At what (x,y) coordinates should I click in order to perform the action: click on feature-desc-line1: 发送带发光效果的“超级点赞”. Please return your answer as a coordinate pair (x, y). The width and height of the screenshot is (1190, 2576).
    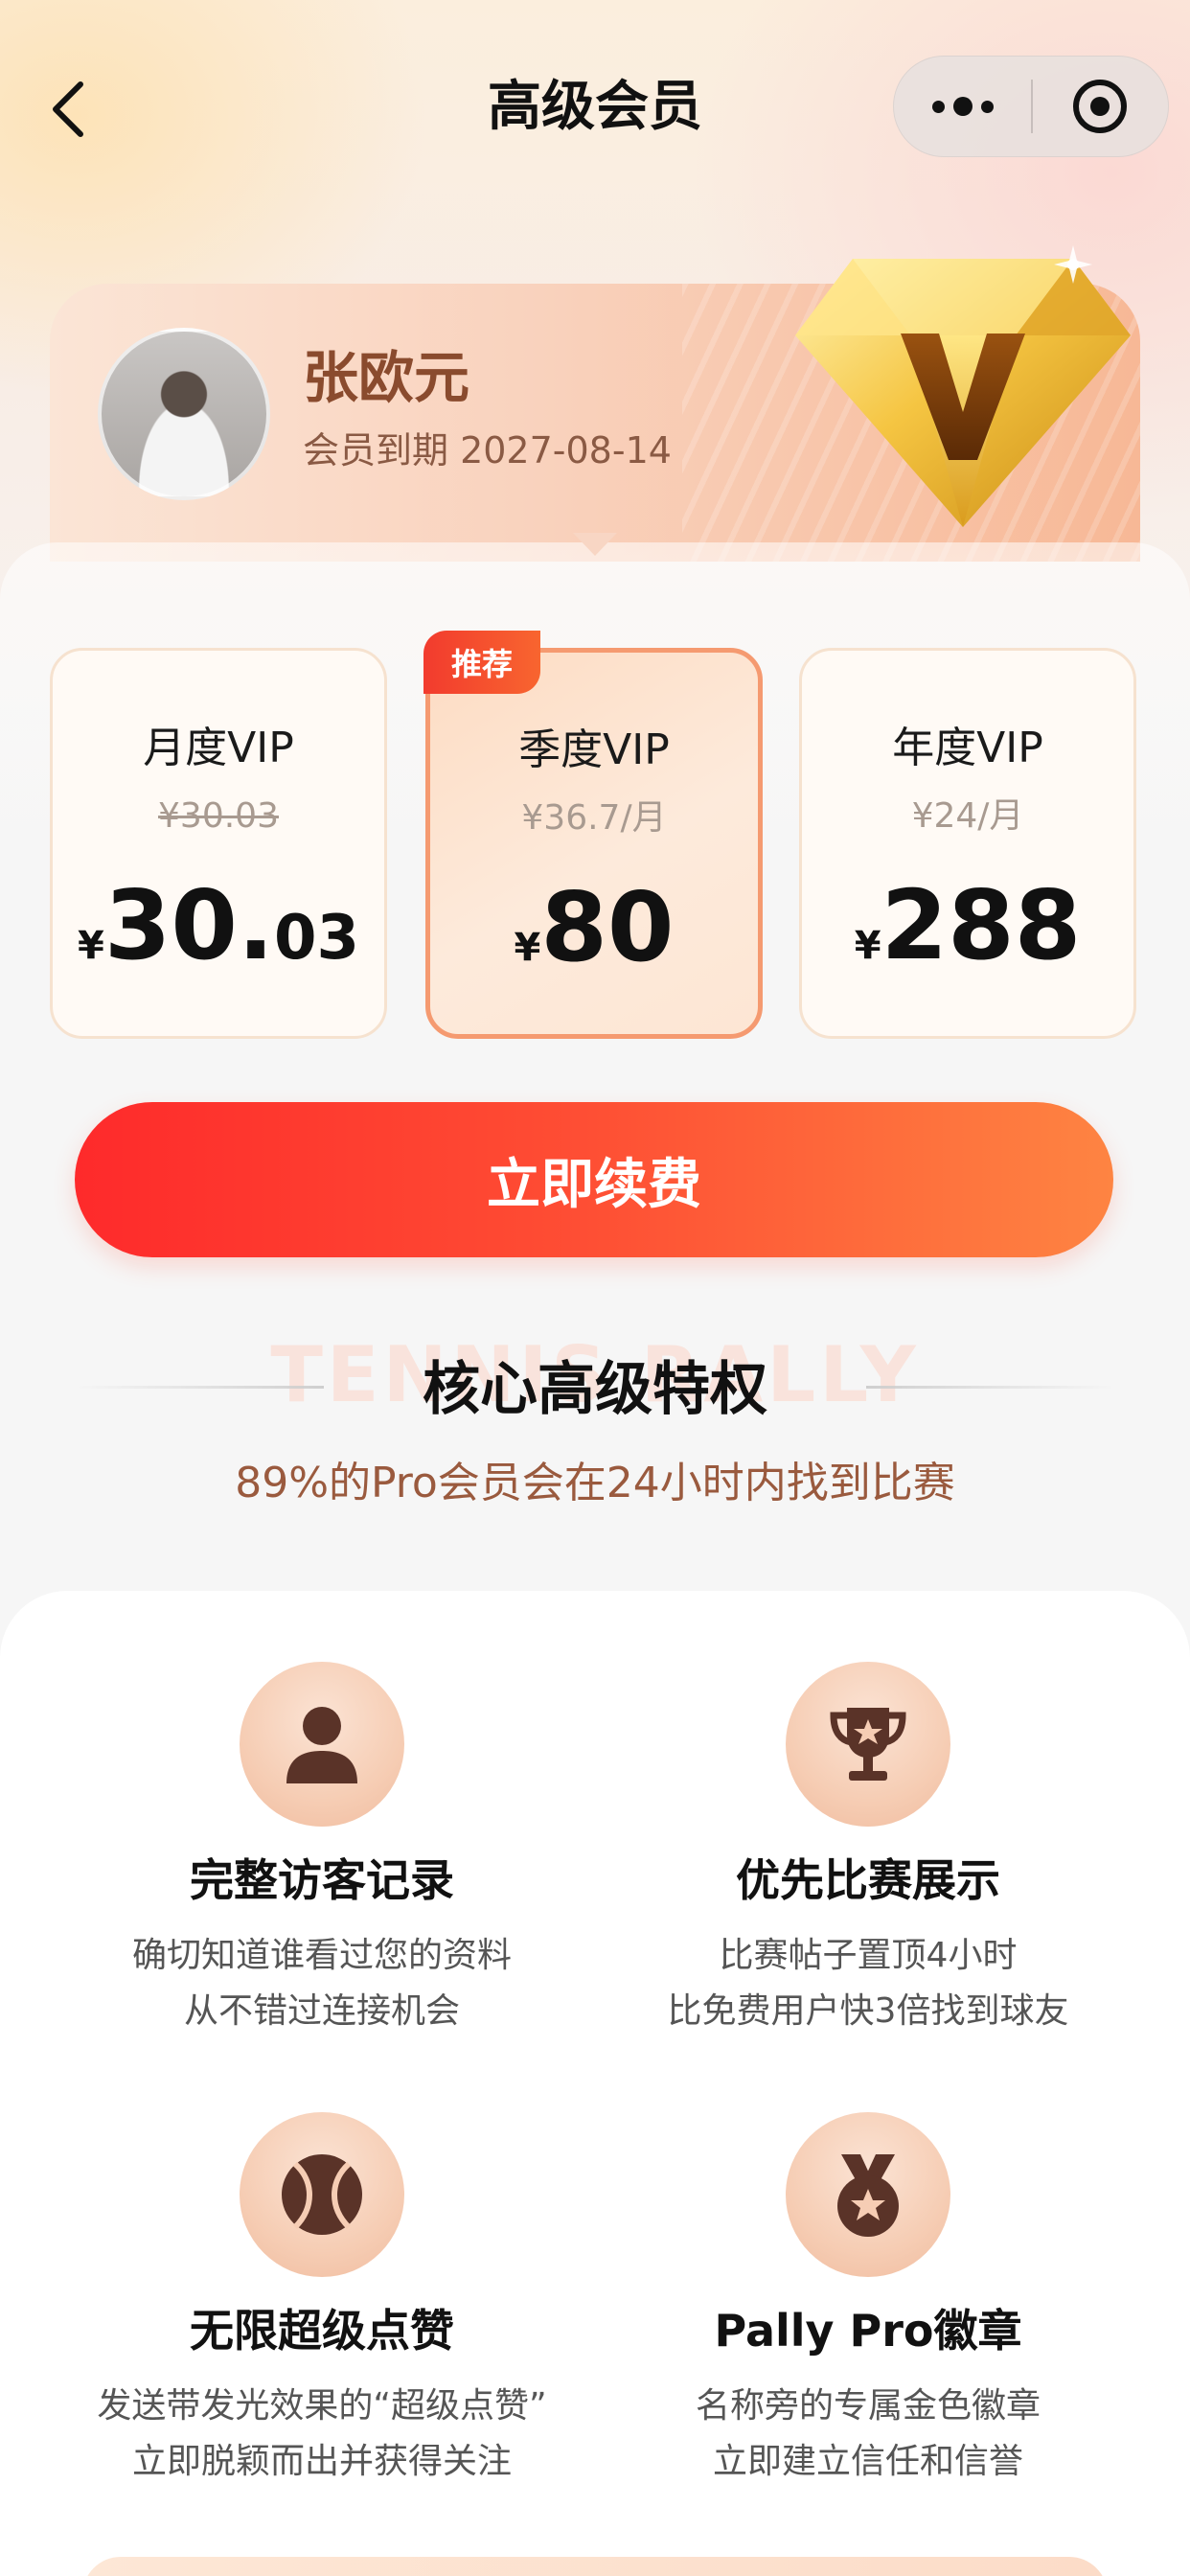
    Looking at the image, I should click on (322, 2406).